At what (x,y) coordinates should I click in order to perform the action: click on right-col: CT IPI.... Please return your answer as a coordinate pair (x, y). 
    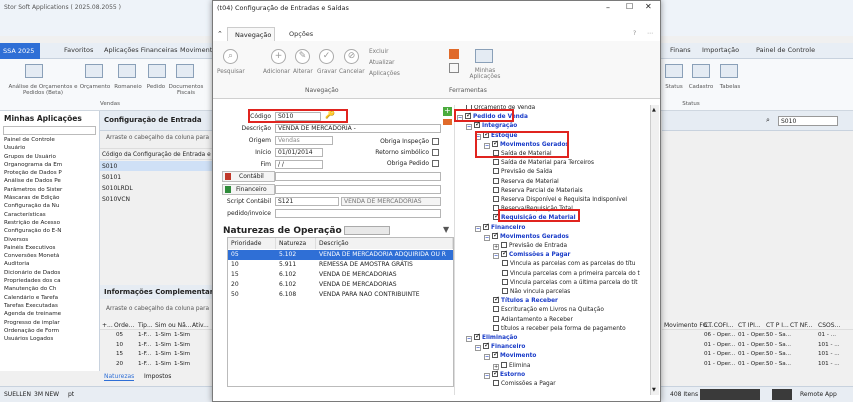
    Looking at the image, I should click on (749, 325).